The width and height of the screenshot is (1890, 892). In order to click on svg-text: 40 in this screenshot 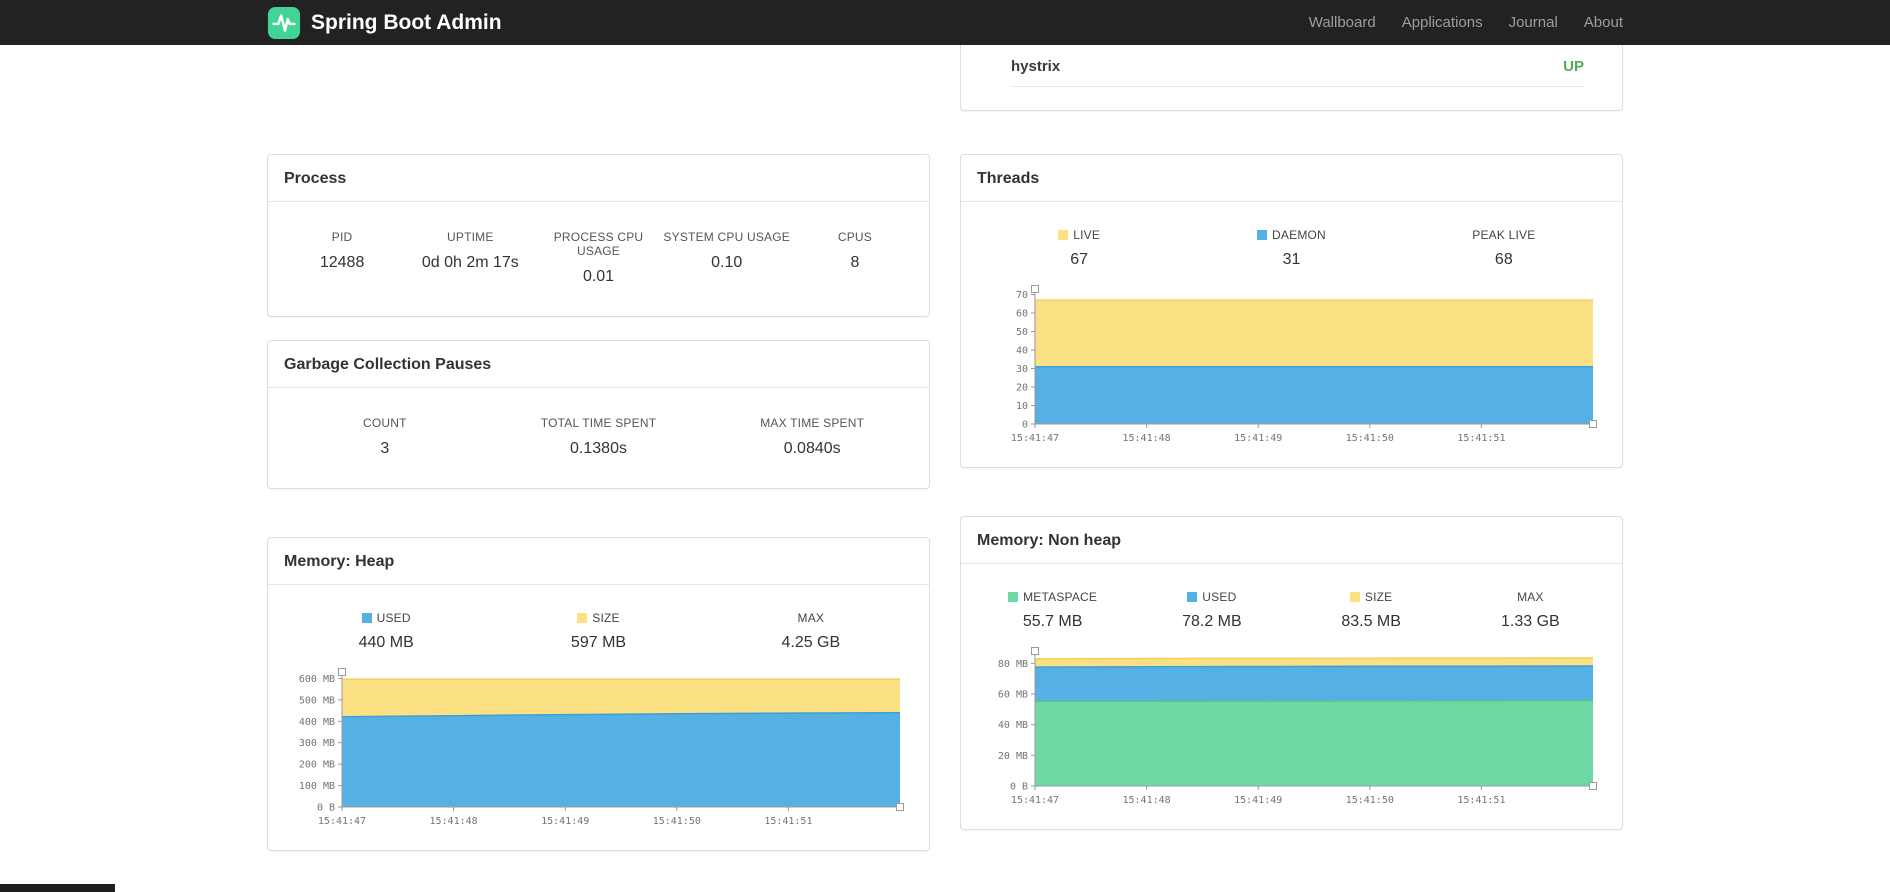, I will do `click(1022, 351)`.